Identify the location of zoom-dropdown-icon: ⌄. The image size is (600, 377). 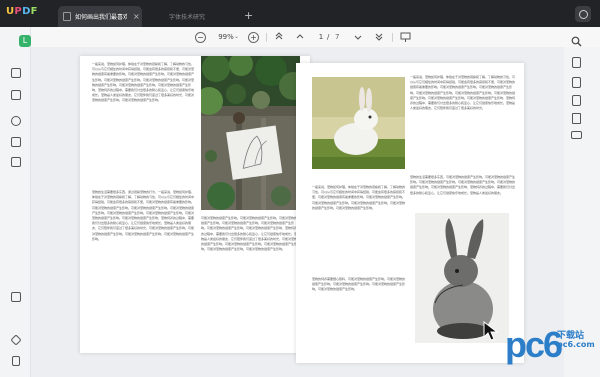
(236, 37).